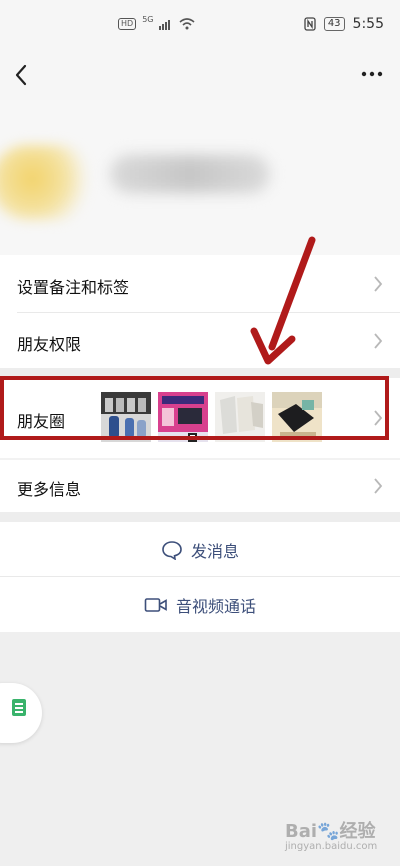 This screenshot has width=400, height=866. I want to click on signal-icon, so click(165, 25).